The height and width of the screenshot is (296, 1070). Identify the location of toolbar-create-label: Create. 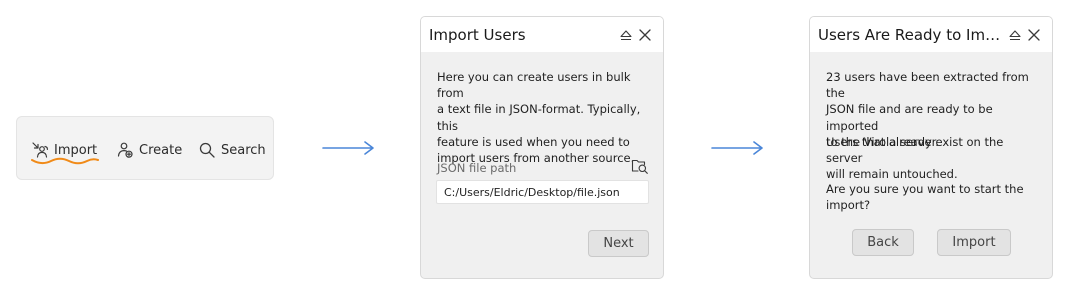
(161, 150).